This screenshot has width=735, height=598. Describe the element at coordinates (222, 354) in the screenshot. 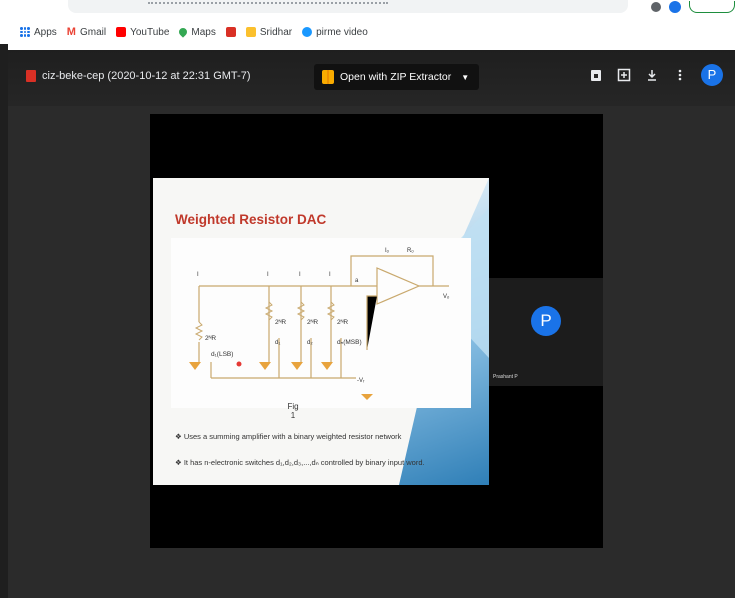

I see `lsb-label: d₁(LSB)` at that location.